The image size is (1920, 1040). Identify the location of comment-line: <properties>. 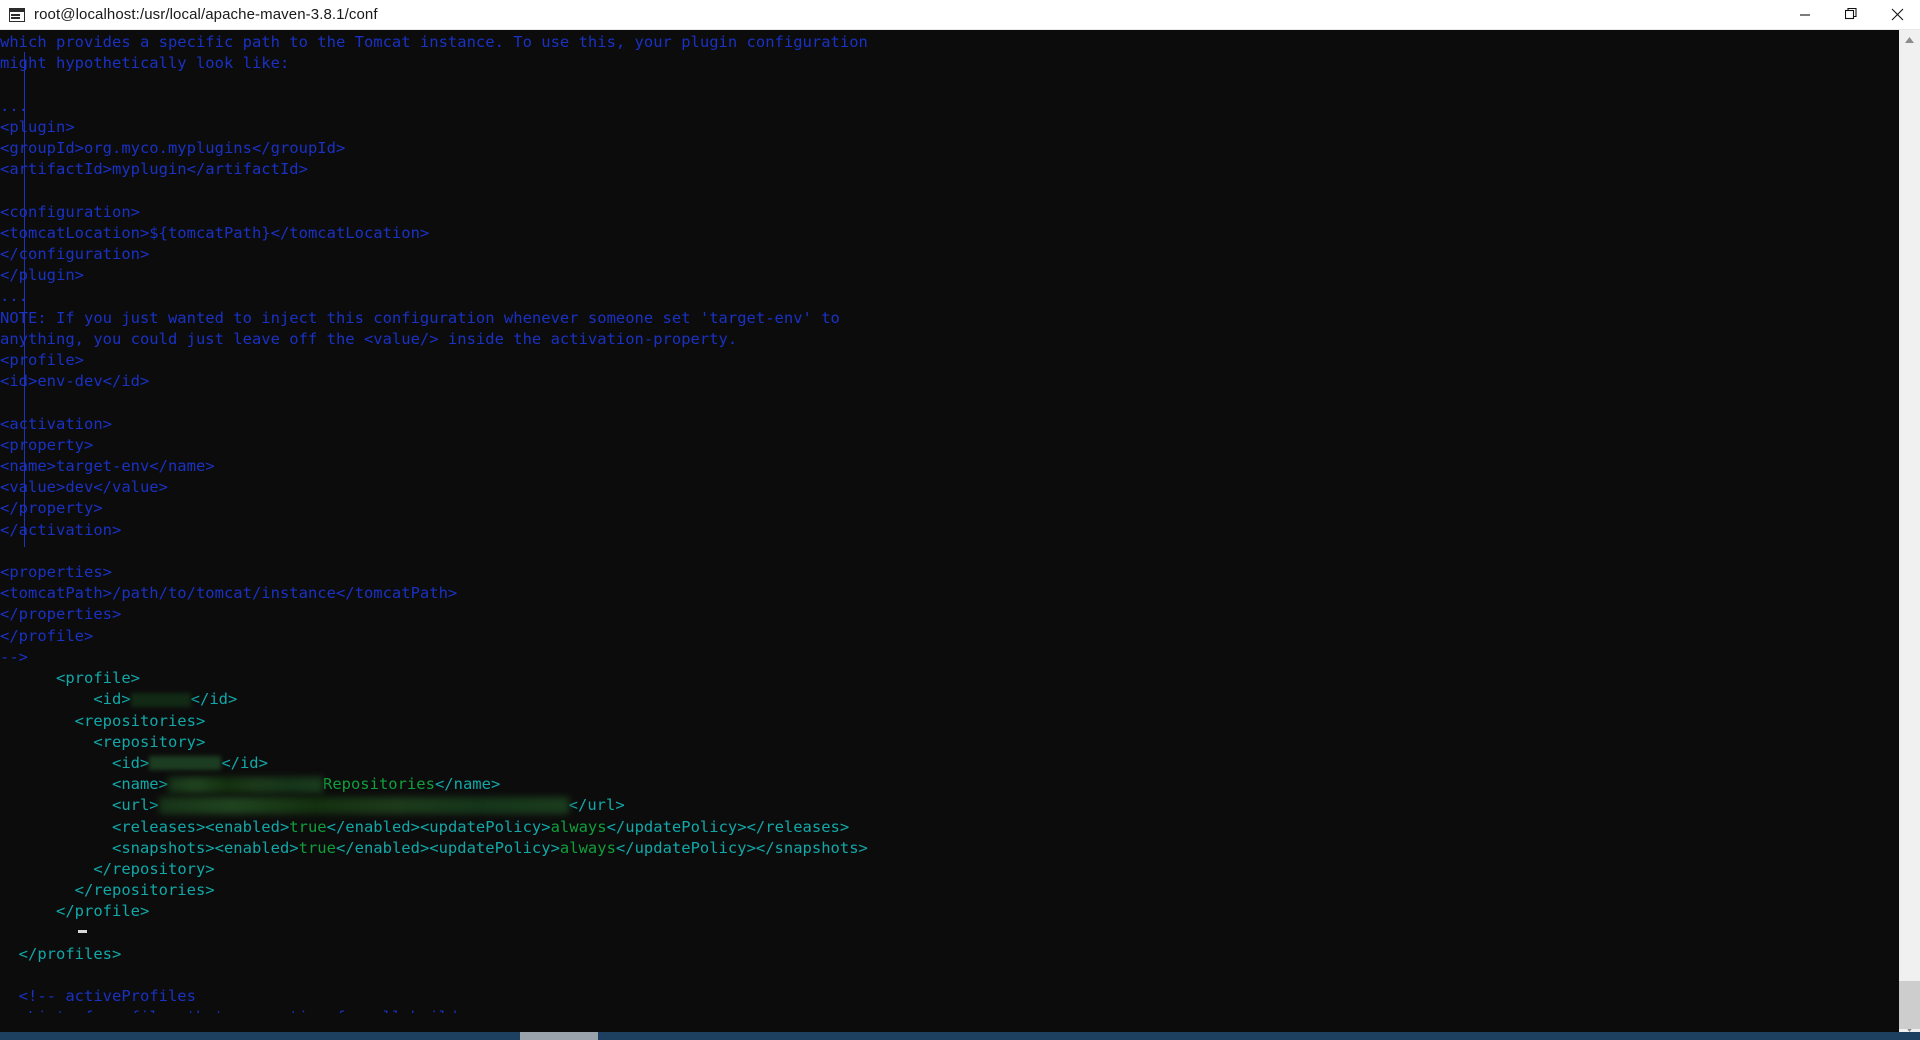
(56, 572).